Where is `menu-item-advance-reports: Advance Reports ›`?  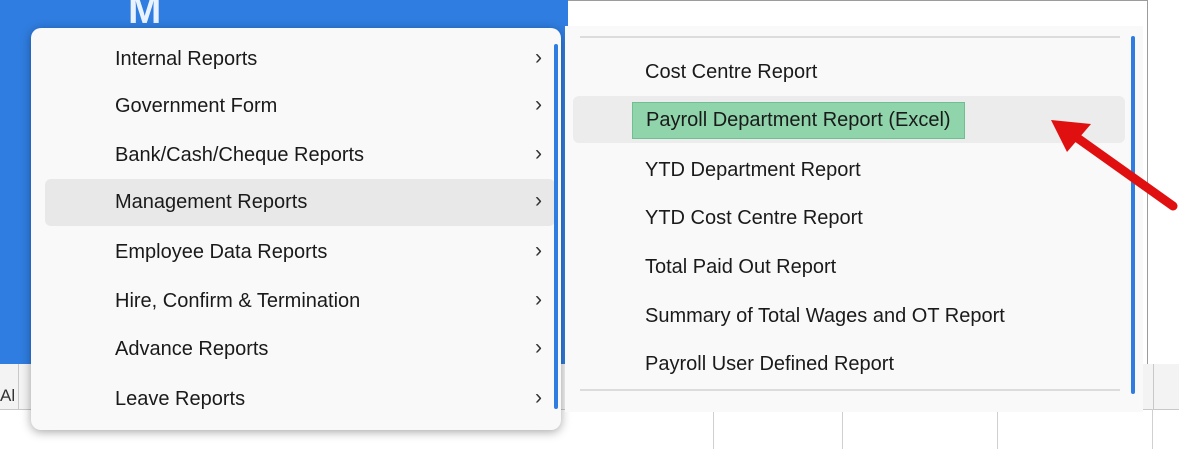
menu-item-advance-reports: Advance Reports › is located at coordinates (300, 349).